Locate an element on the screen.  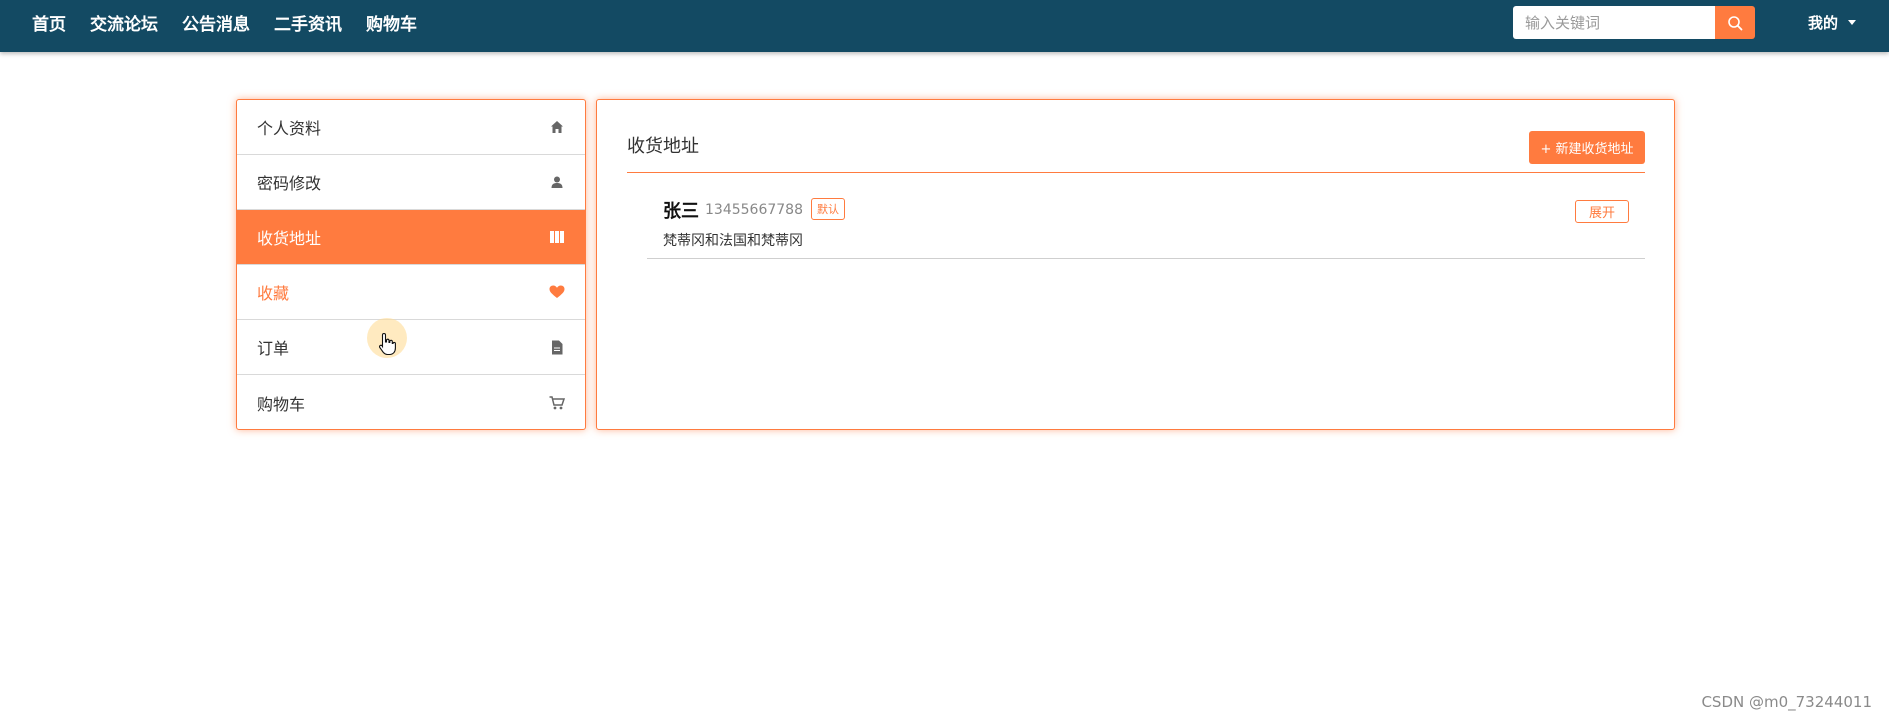
sidebar-item-favorites: 收藏 is located at coordinates (411, 292).